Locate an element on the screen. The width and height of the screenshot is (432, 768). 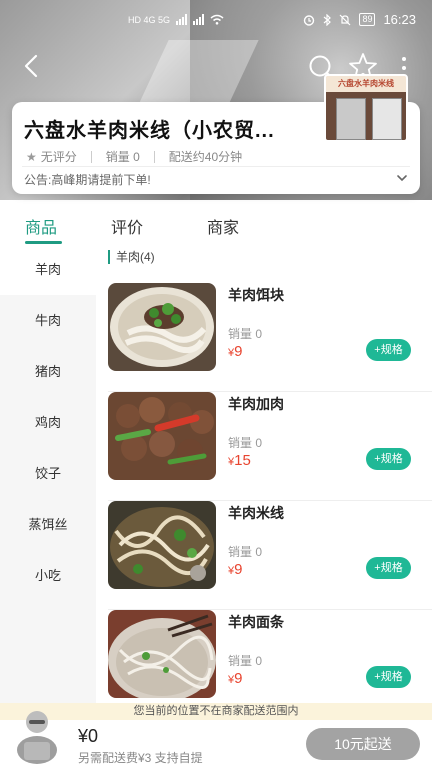
product-name: 羊肉面条 is located at coordinates (256, 622).